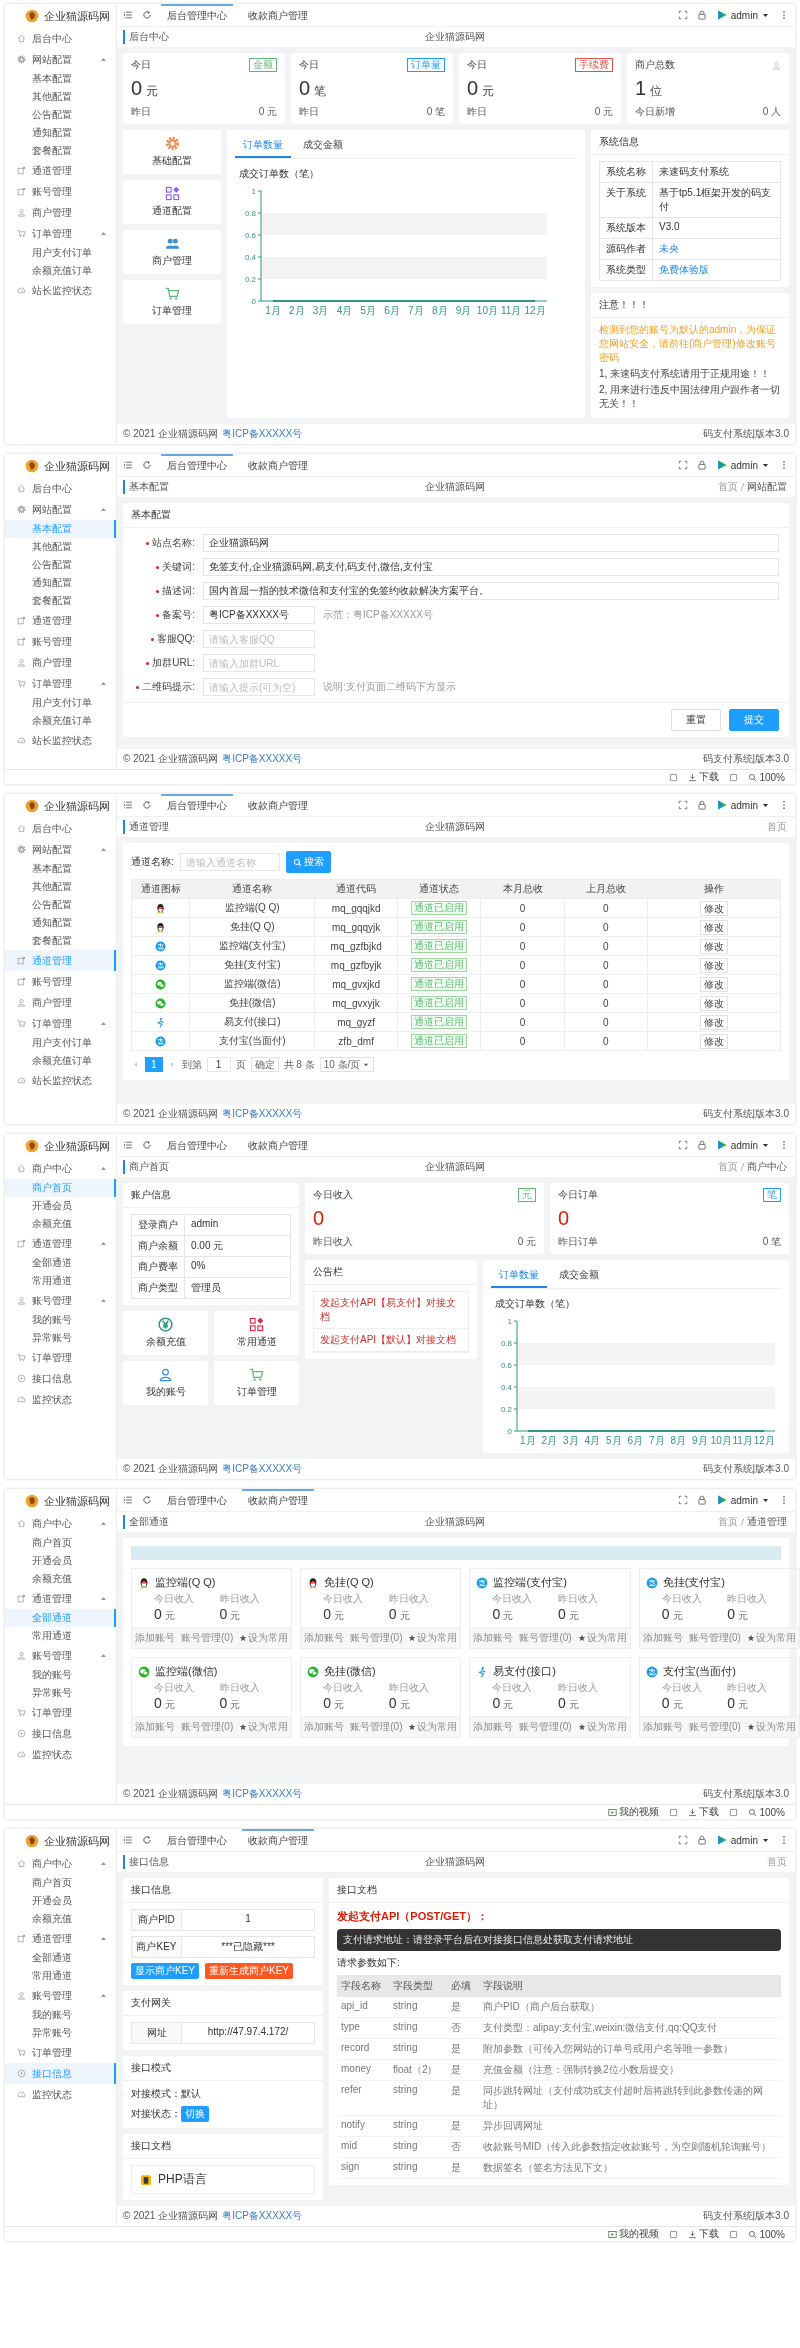 The image size is (800, 2348). Describe the element at coordinates (60, 1976) in the screenshot. I see `sidebar-subitem: 常用通道` at that location.